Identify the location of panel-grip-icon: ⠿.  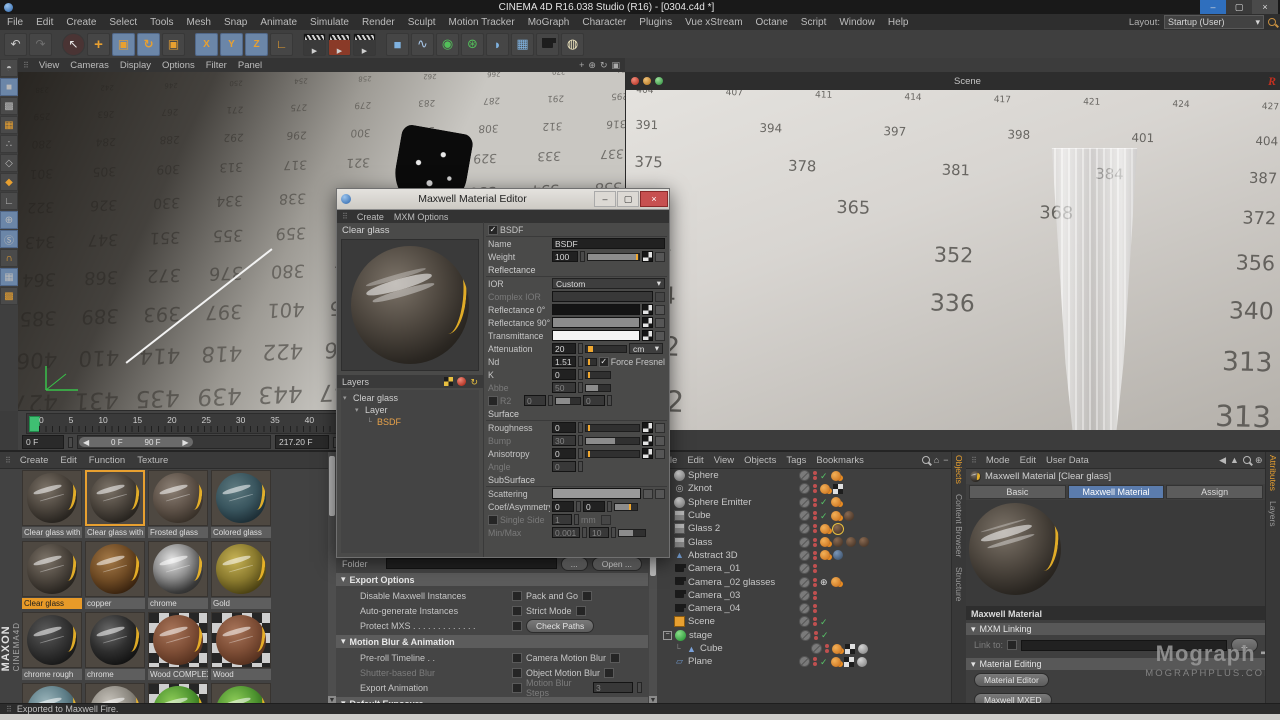
(974, 460).